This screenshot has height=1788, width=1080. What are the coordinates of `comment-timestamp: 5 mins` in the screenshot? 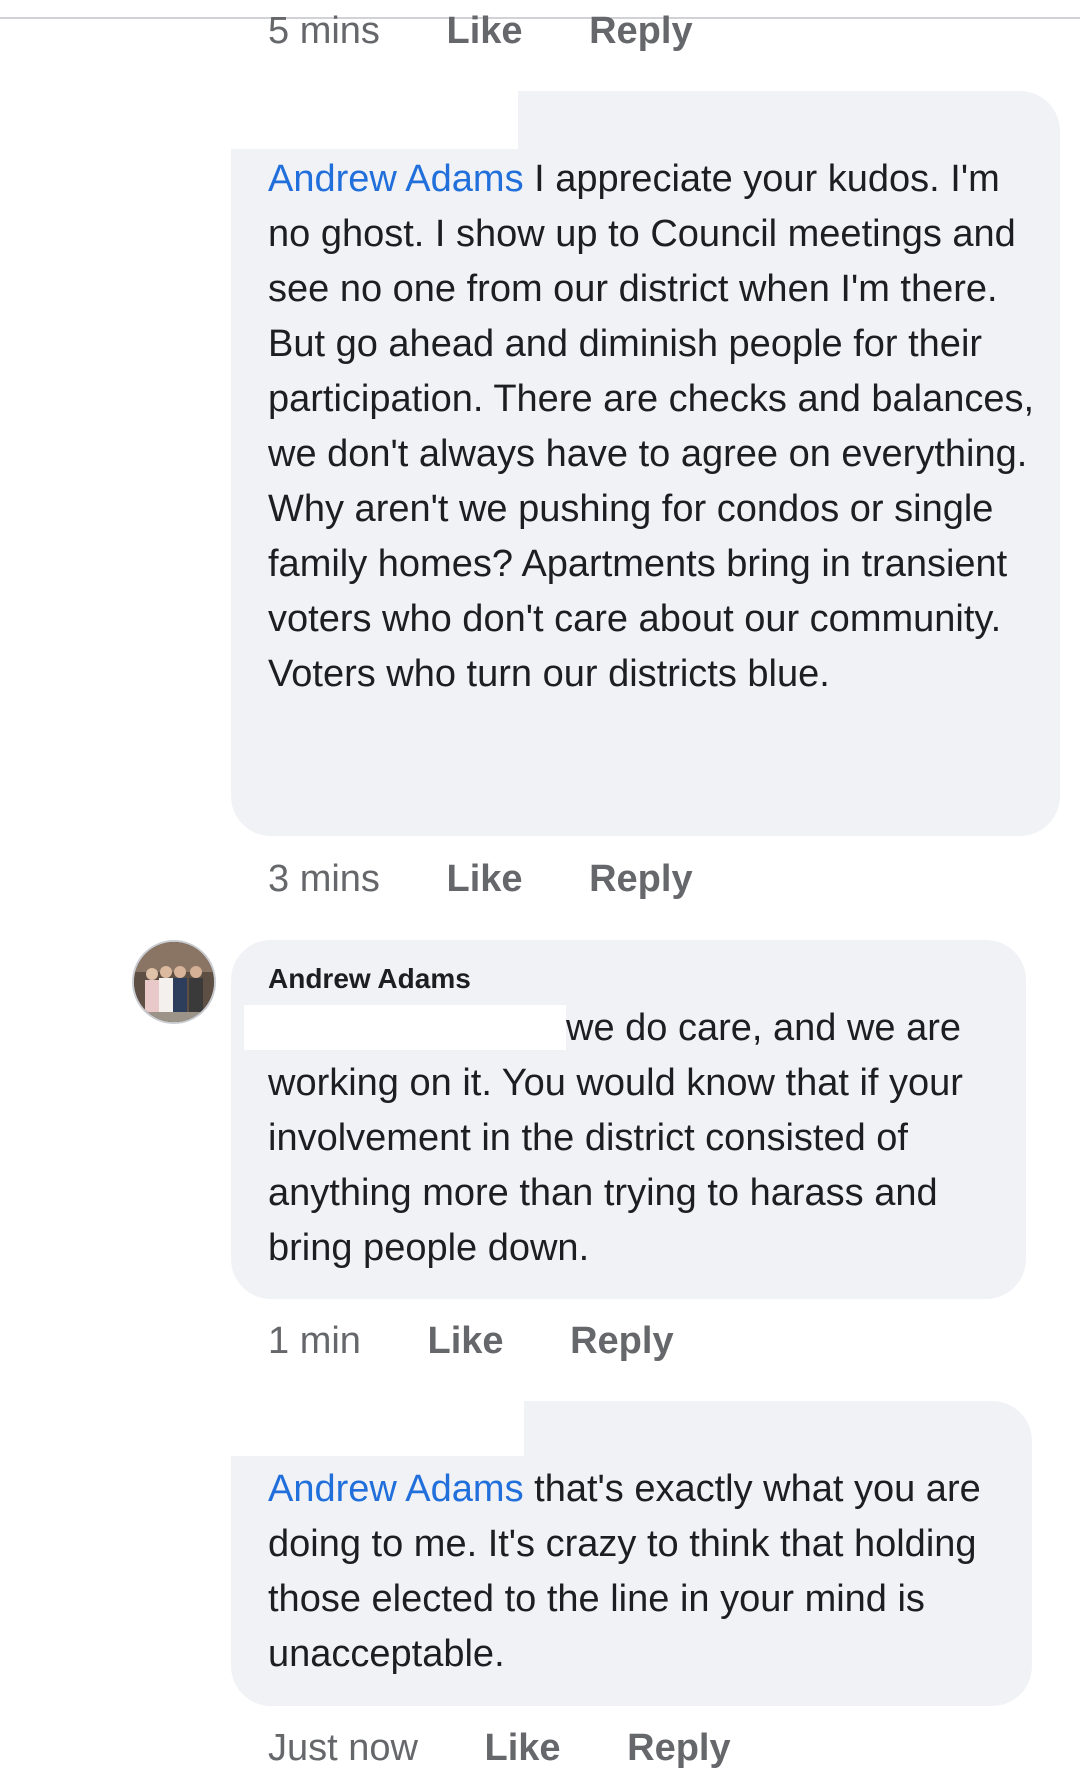 It's located at (324, 31).